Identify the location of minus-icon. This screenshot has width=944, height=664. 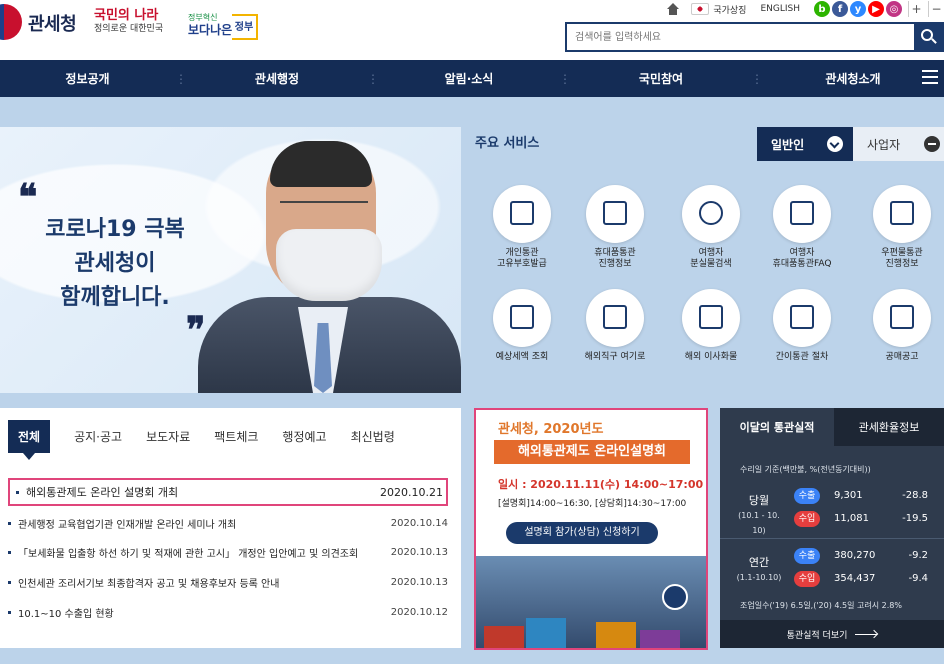
(932, 144).